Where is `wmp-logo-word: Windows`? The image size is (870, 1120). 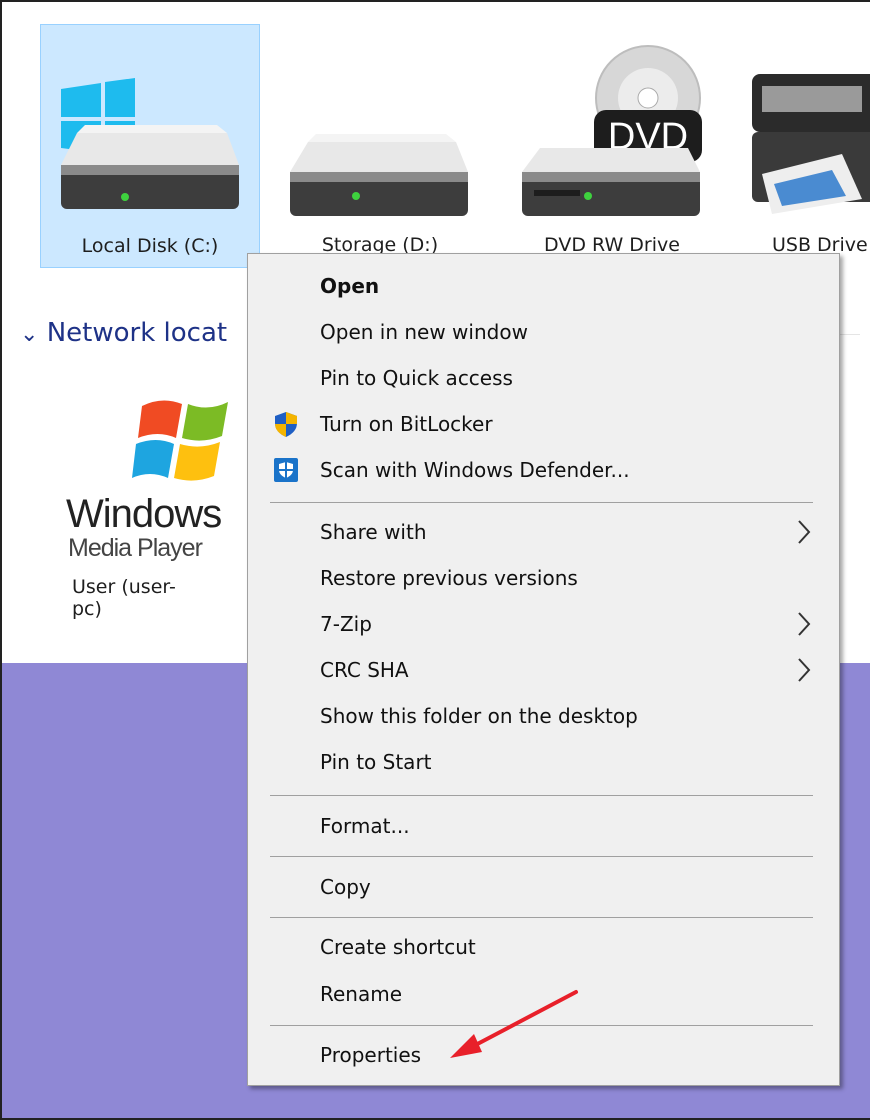 wmp-logo-word: Windows is located at coordinates (144, 514).